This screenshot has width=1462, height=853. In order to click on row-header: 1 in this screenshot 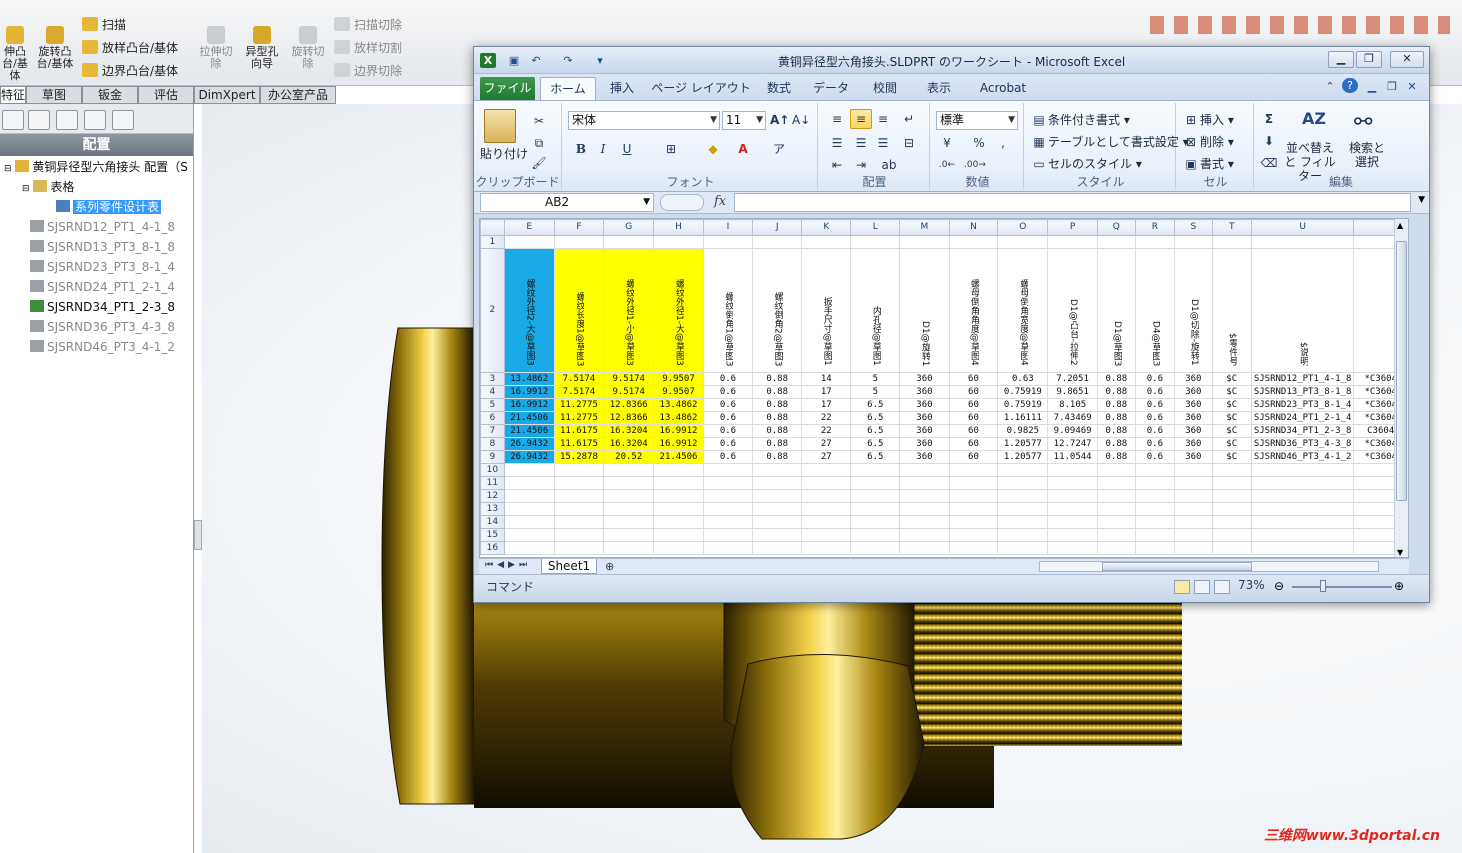, I will do `click(492, 242)`.